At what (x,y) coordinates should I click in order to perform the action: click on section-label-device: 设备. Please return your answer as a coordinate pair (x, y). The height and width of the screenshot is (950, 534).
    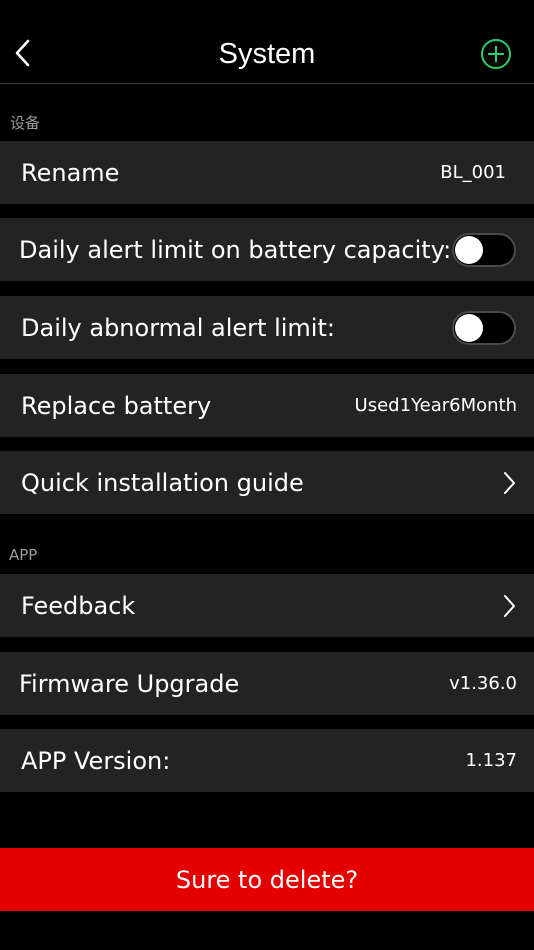
    Looking at the image, I should click on (25, 123).